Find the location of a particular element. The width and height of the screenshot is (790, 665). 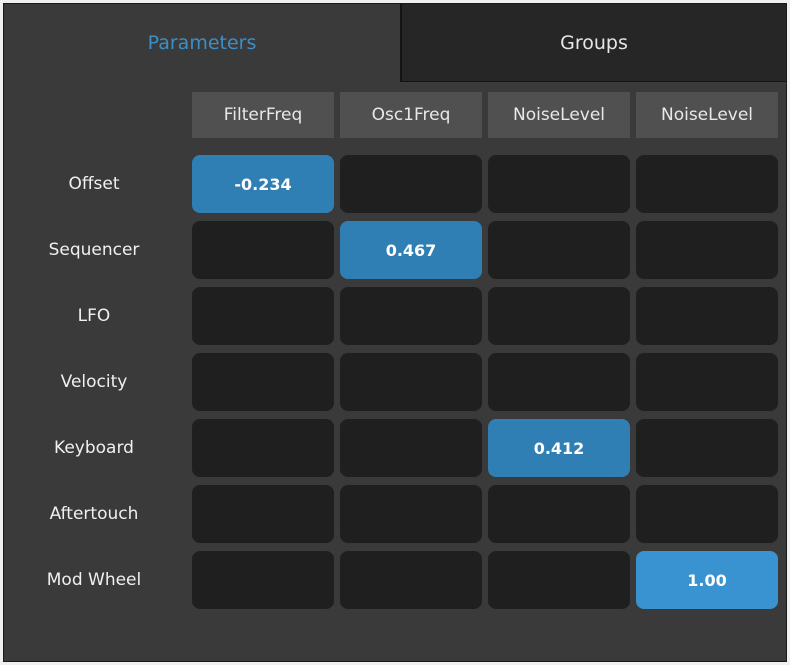

matrix-cell-mod-wheel-noiselevel-2: 1.00 is located at coordinates (707, 580).